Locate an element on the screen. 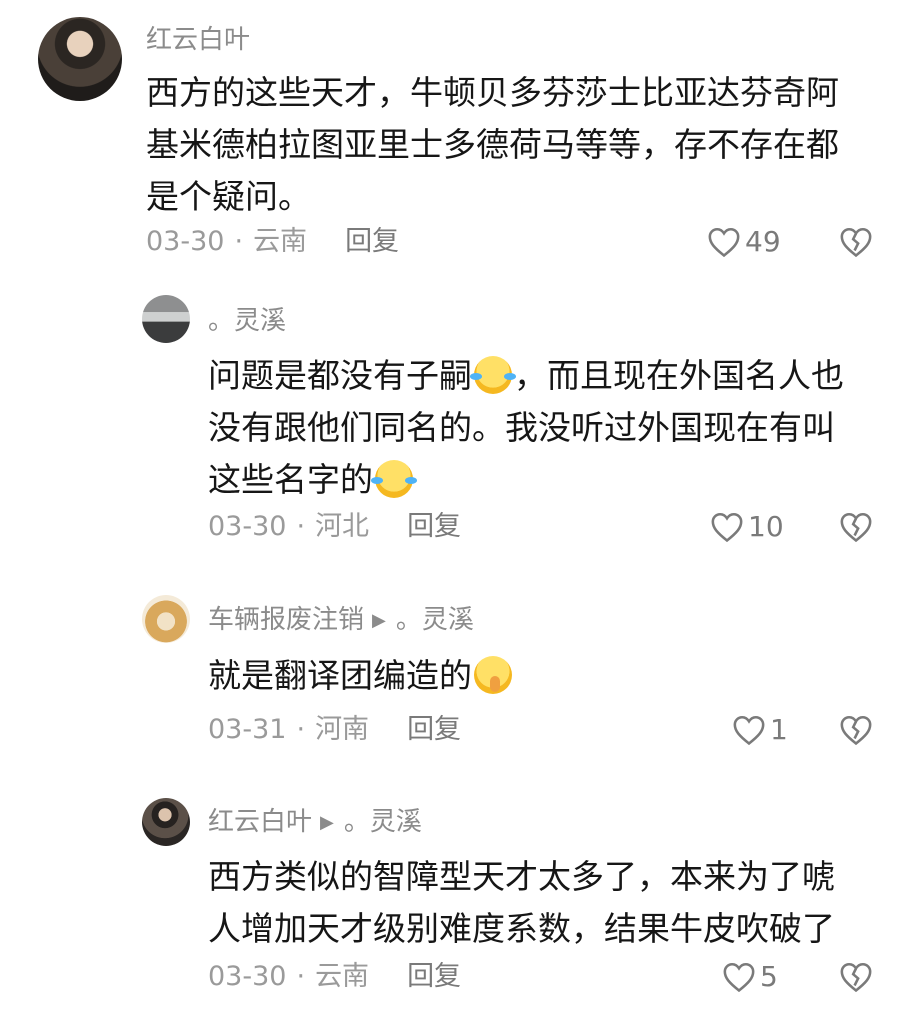 This screenshot has height=1019, width=922. comment-text: 就是翻译团编造的 is located at coordinates (361, 676).